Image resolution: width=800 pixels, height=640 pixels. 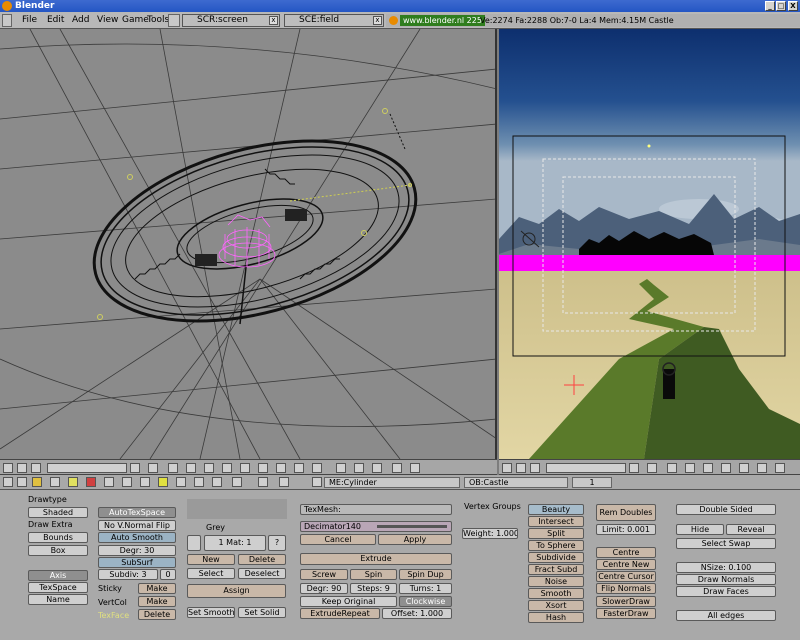 What do you see at coordinates (36, 468) in the screenshot?
I see `home-view-icon` at bounding box center [36, 468].